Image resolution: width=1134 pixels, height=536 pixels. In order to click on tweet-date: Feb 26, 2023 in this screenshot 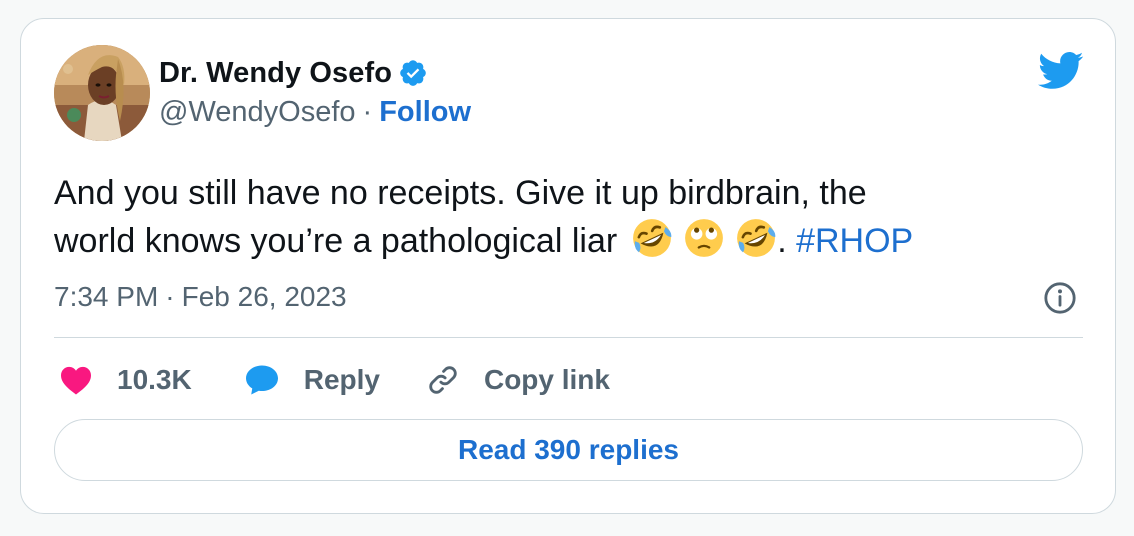, I will do `click(264, 296)`.